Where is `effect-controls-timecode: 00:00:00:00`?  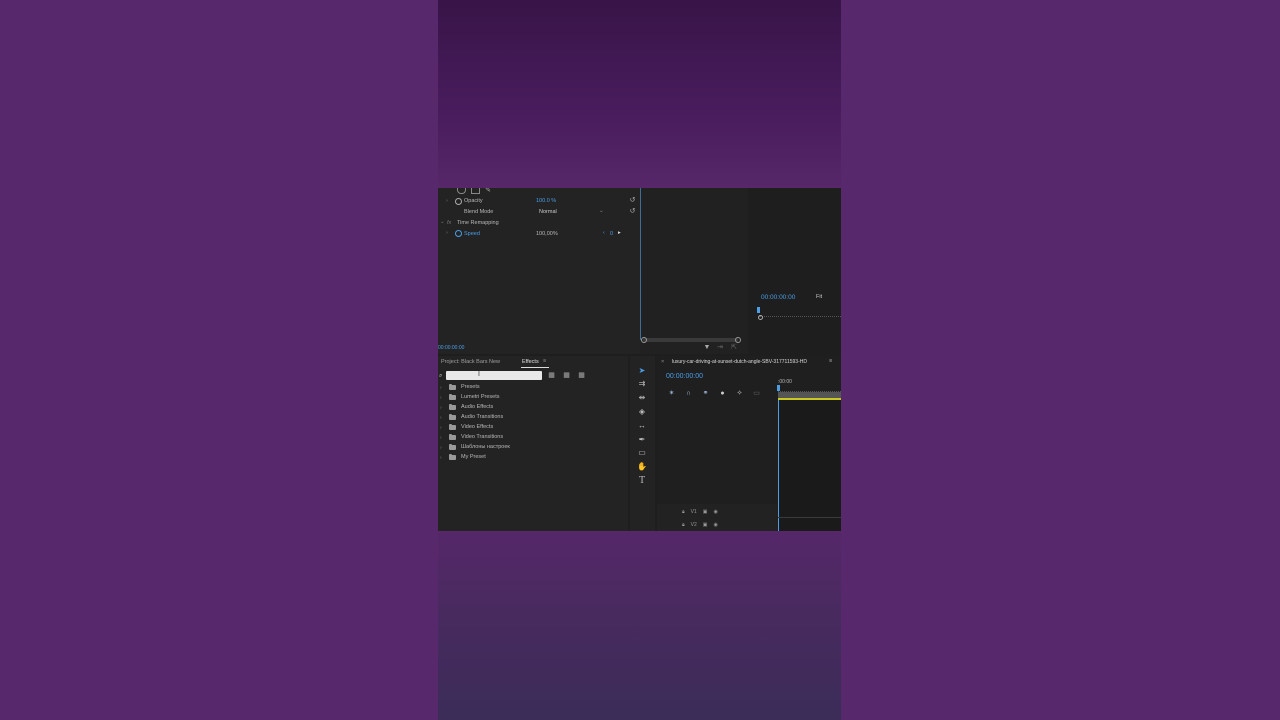
effect-controls-timecode: 00:00:00:00 is located at coordinates (451, 348).